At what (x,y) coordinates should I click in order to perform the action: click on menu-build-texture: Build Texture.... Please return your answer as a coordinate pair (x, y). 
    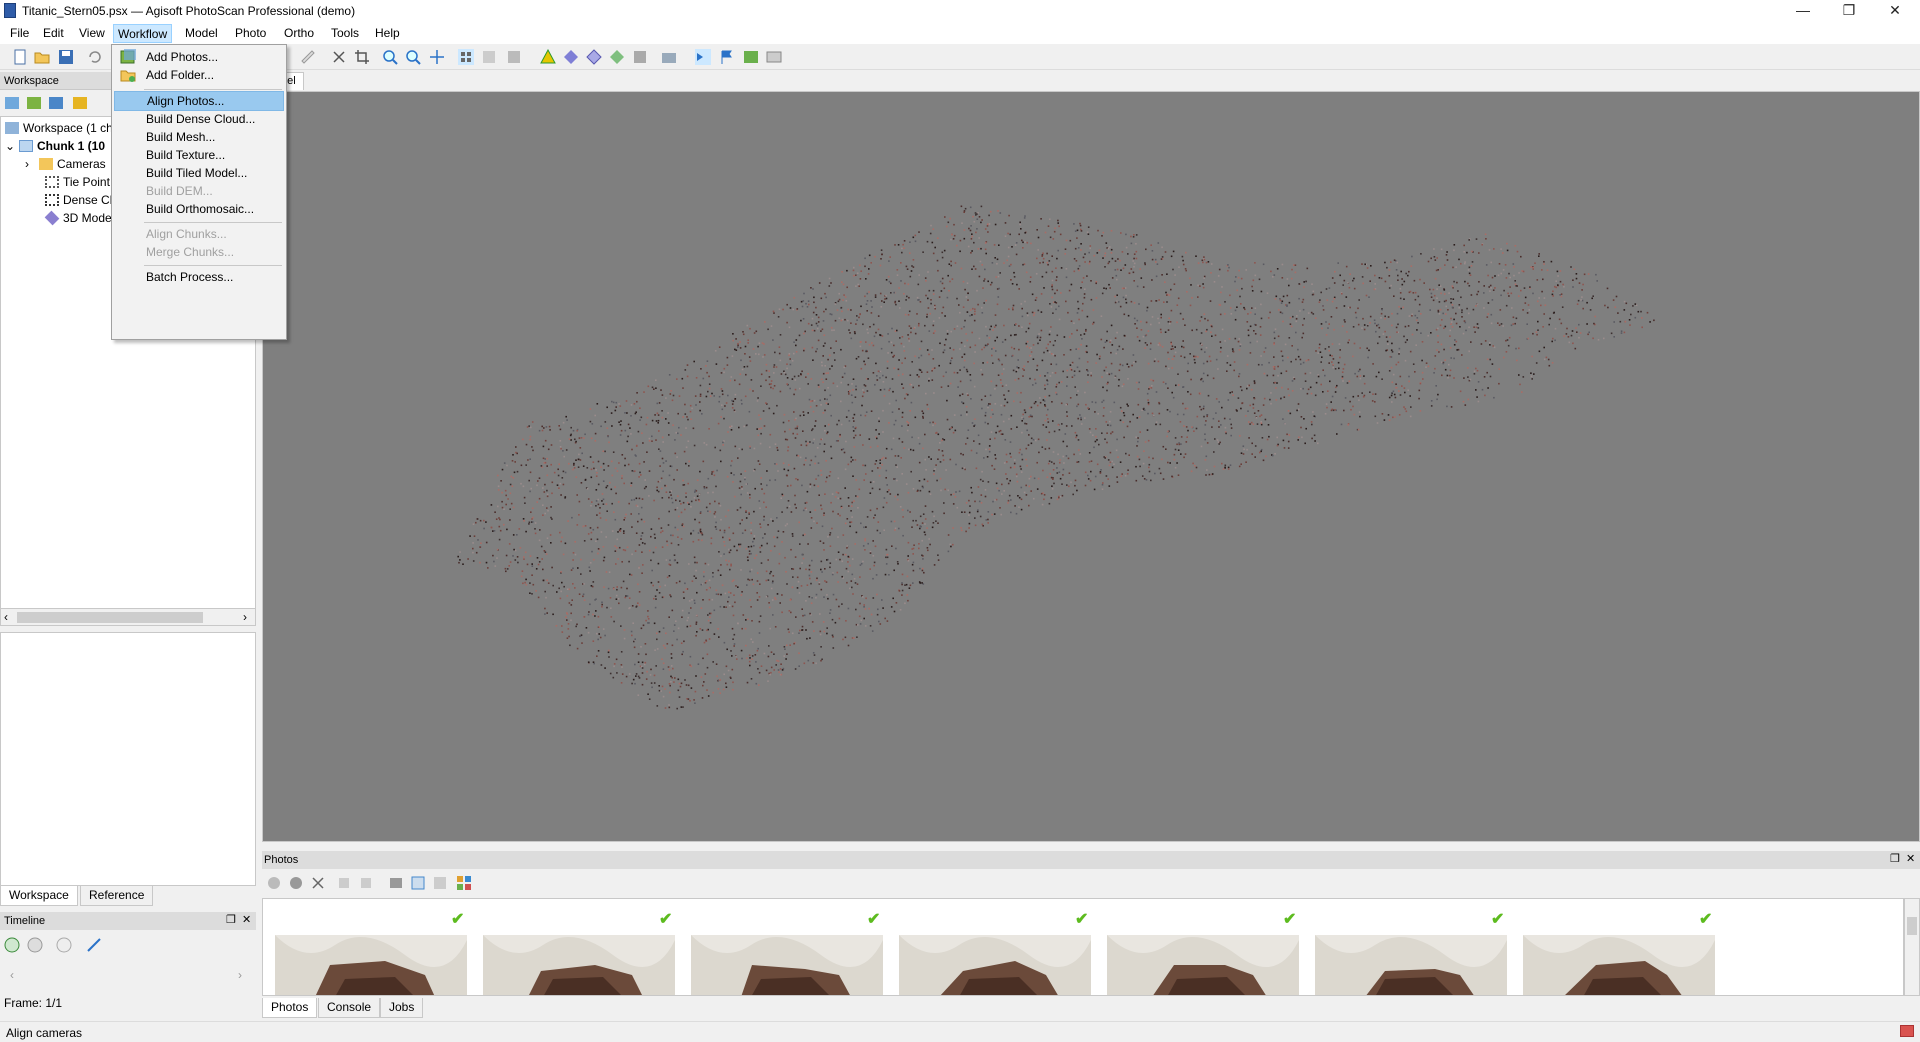
    Looking at the image, I should click on (199, 155).